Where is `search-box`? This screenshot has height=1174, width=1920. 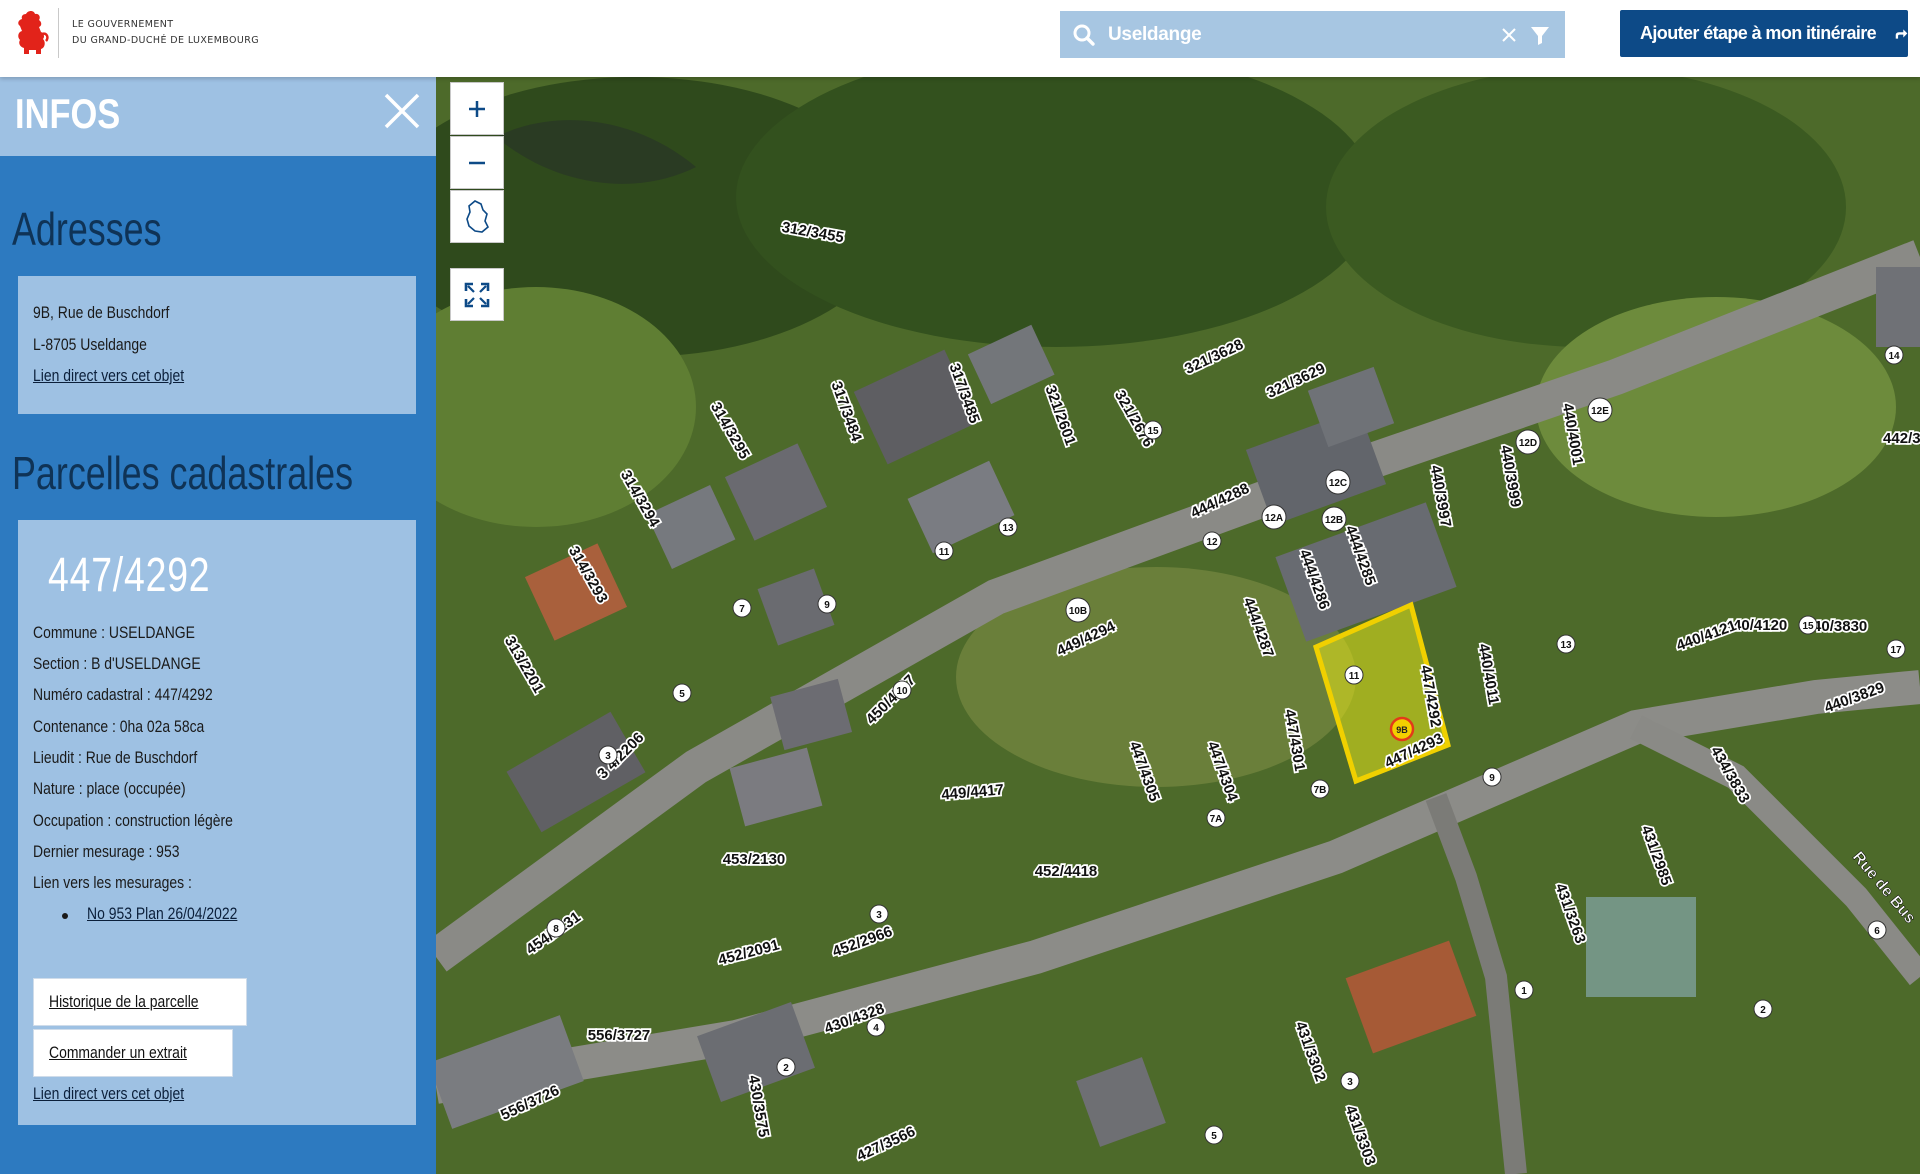 search-box is located at coordinates (1312, 34).